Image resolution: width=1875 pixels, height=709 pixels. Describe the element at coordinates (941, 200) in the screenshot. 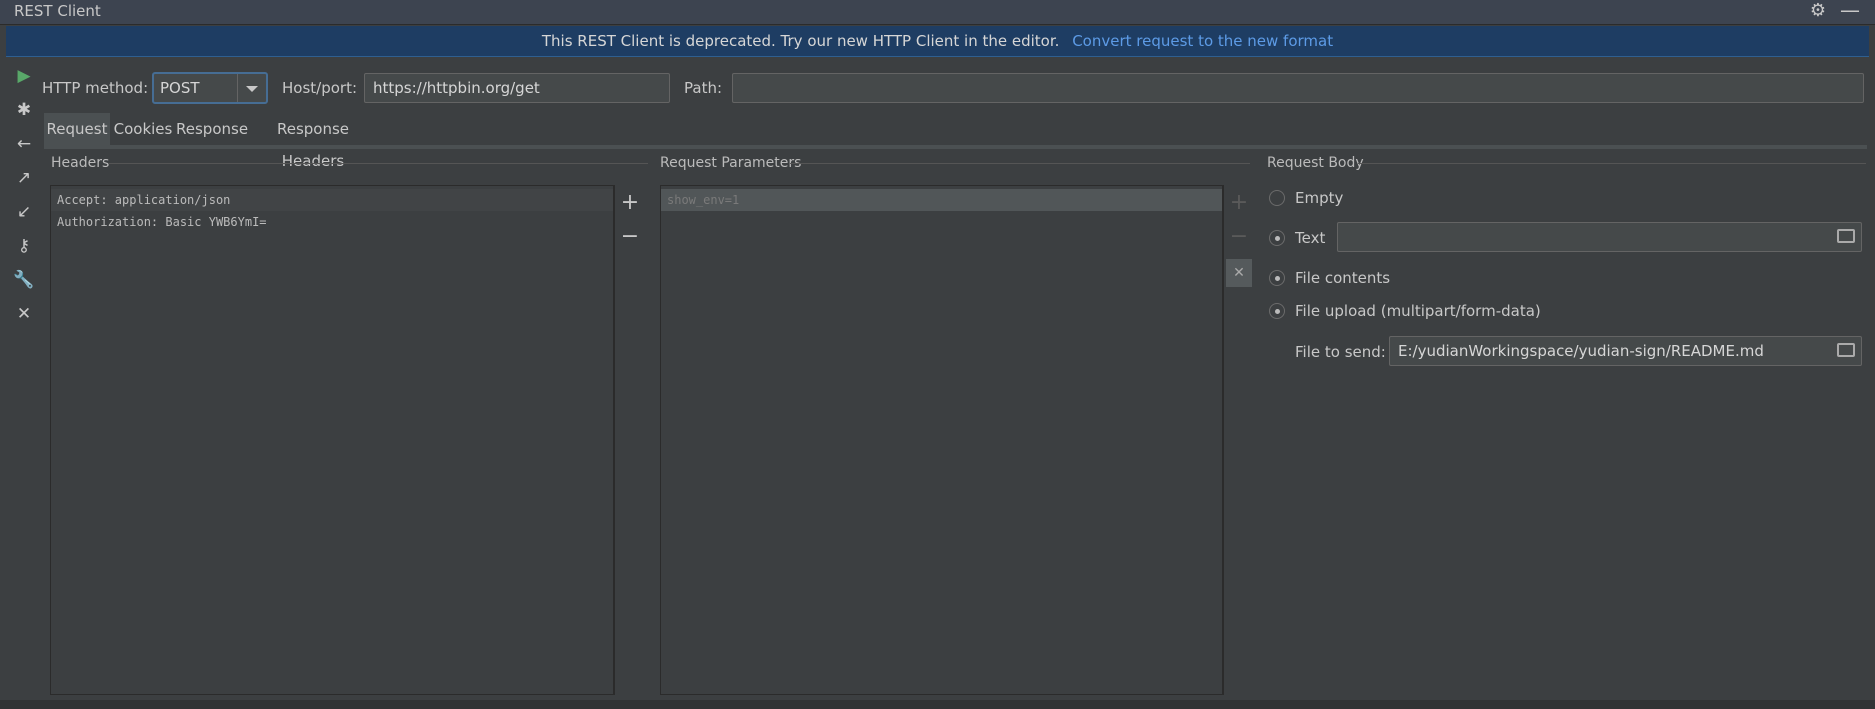

I see `table-row: show_env=1` at that location.